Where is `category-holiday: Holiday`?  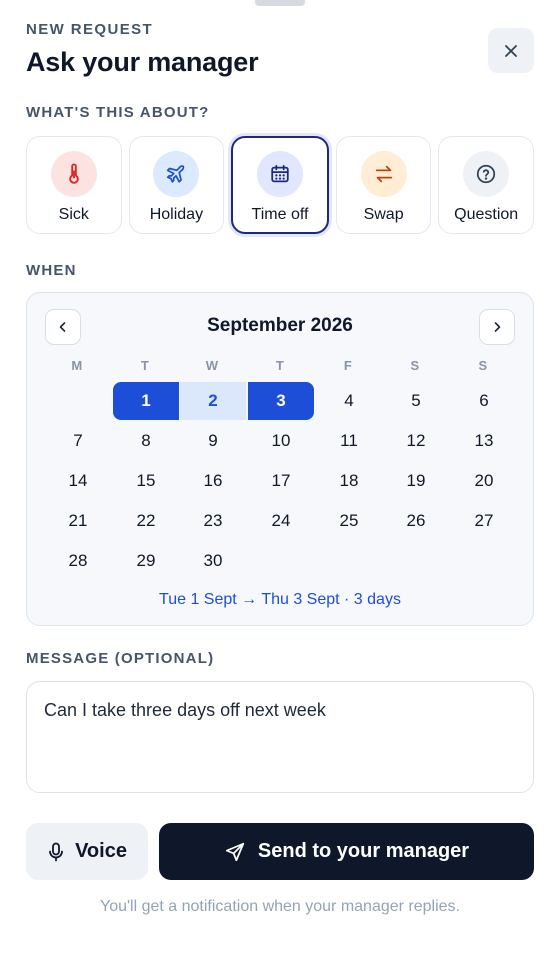 category-holiday: Holiday is located at coordinates (176, 185).